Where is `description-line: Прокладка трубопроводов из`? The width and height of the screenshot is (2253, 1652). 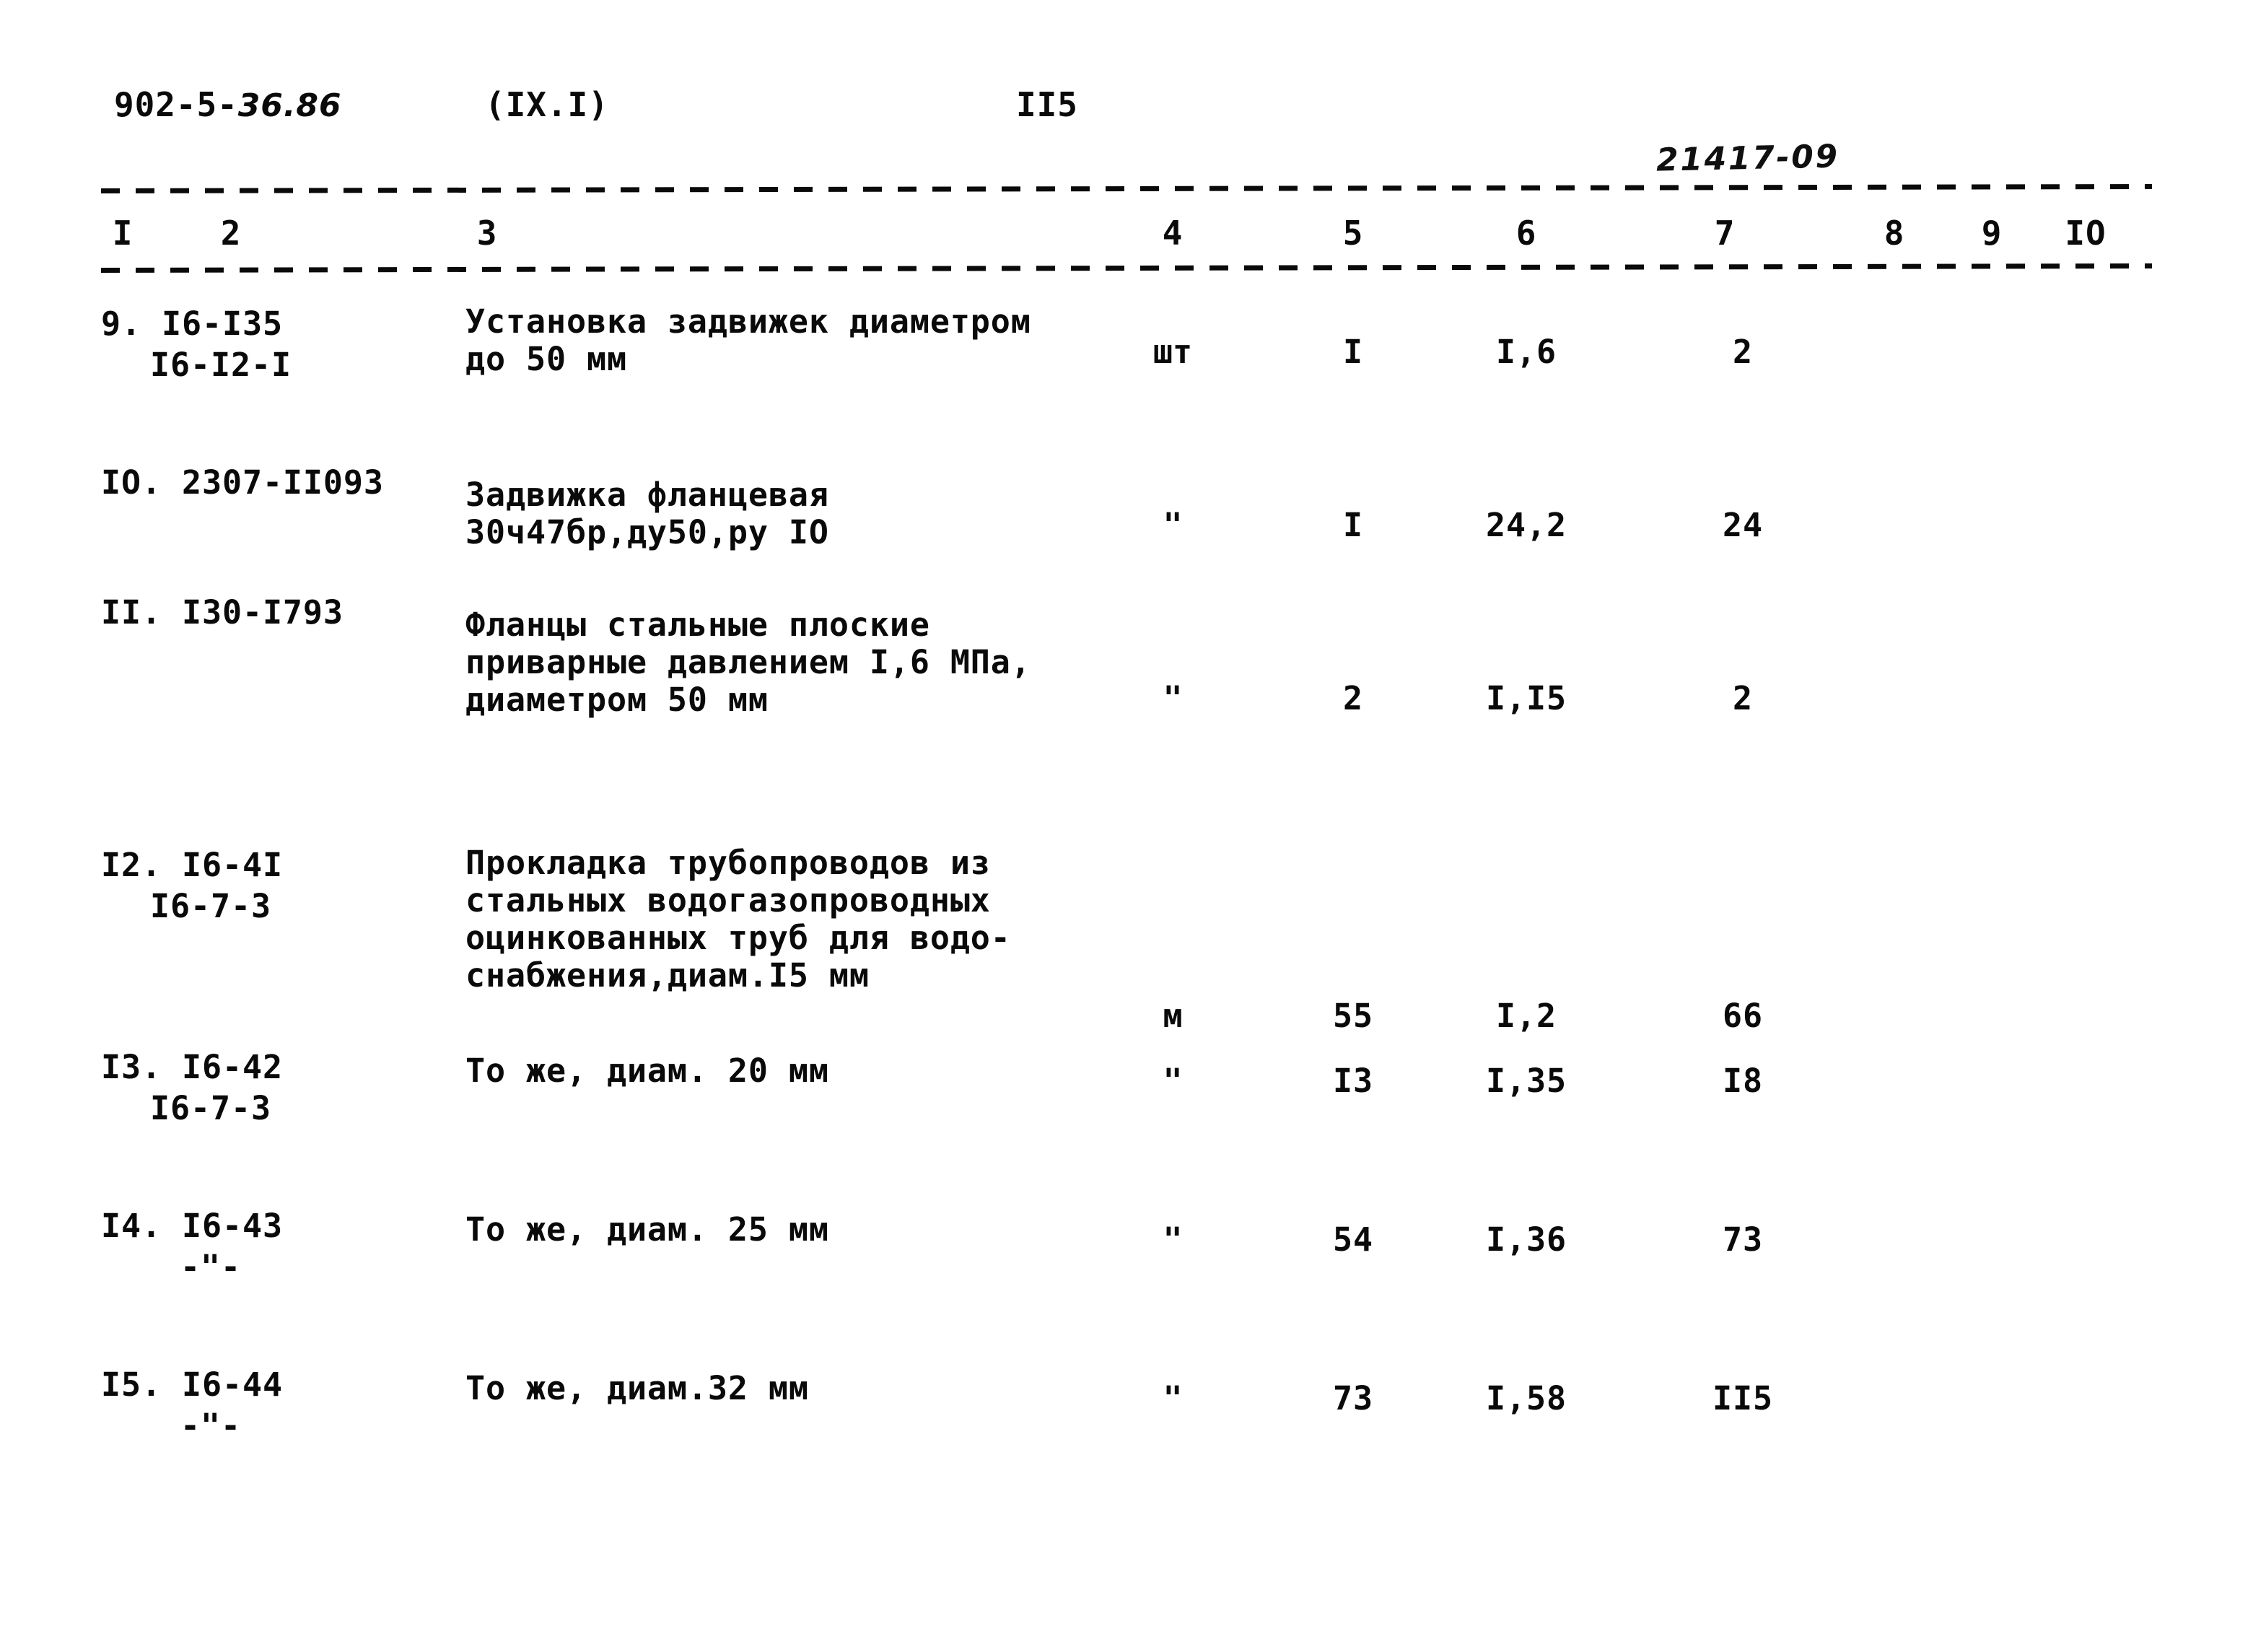 description-line: Прокладка трубопроводов из is located at coordinates (728, 863).